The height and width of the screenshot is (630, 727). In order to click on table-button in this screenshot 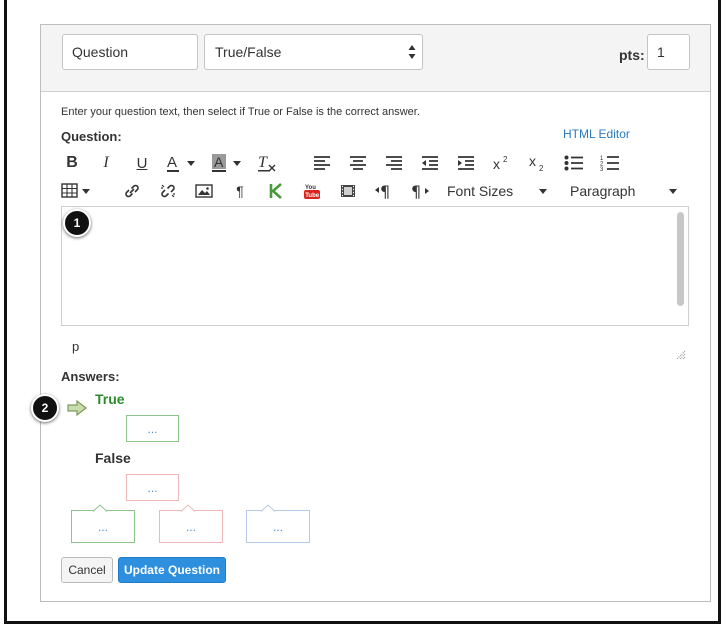, I will do `click(78, 191)`.